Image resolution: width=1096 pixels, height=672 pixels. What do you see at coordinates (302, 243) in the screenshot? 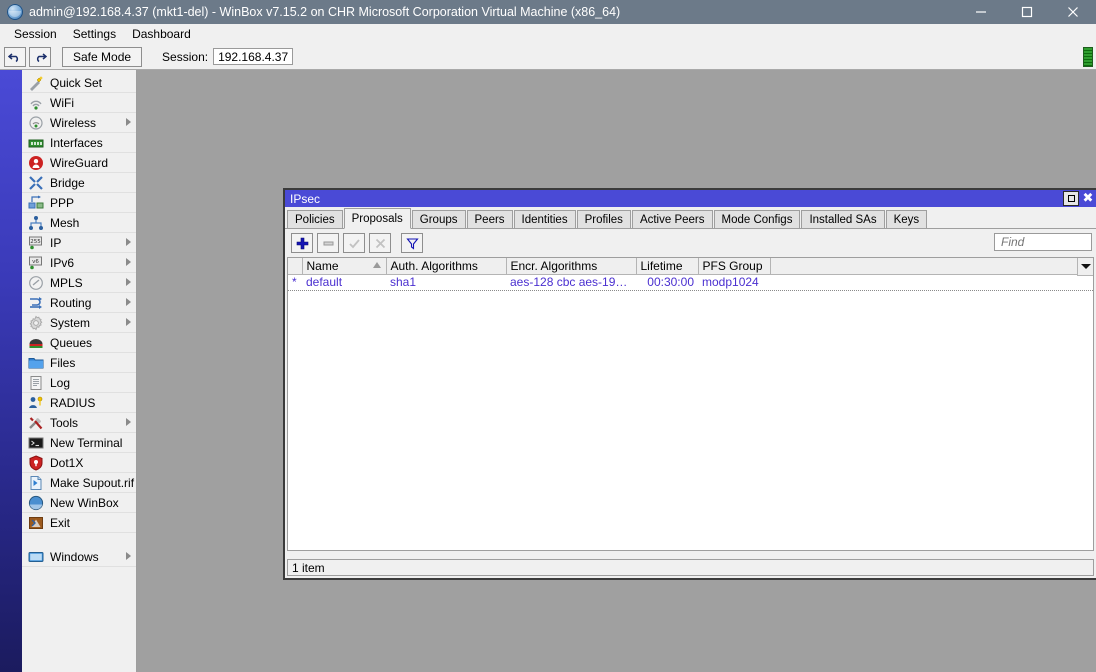
I see `add-button` at bounding box center [302, 243].